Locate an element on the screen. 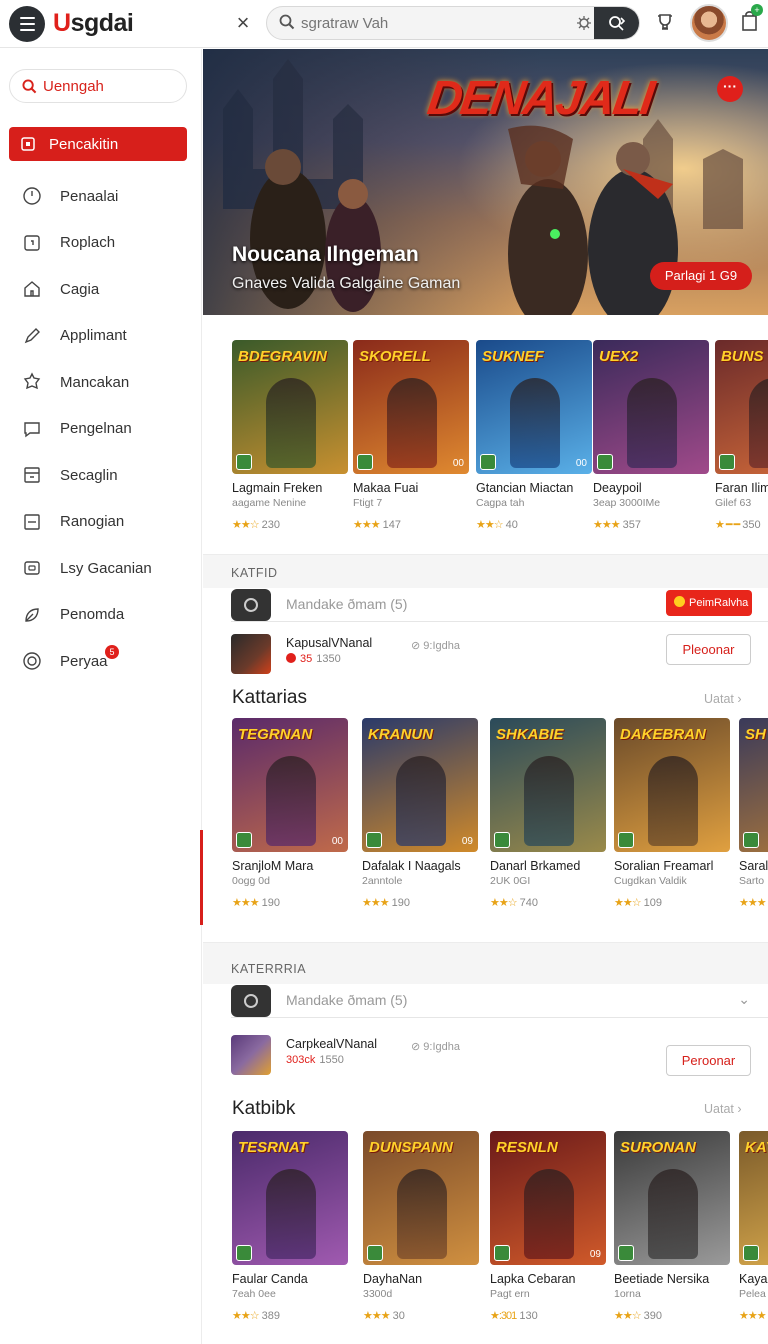  game-card: SKORELL 00 Makaa Fuai Ftigt 7 ★★★ 147 is located at coordinates (412, 435).